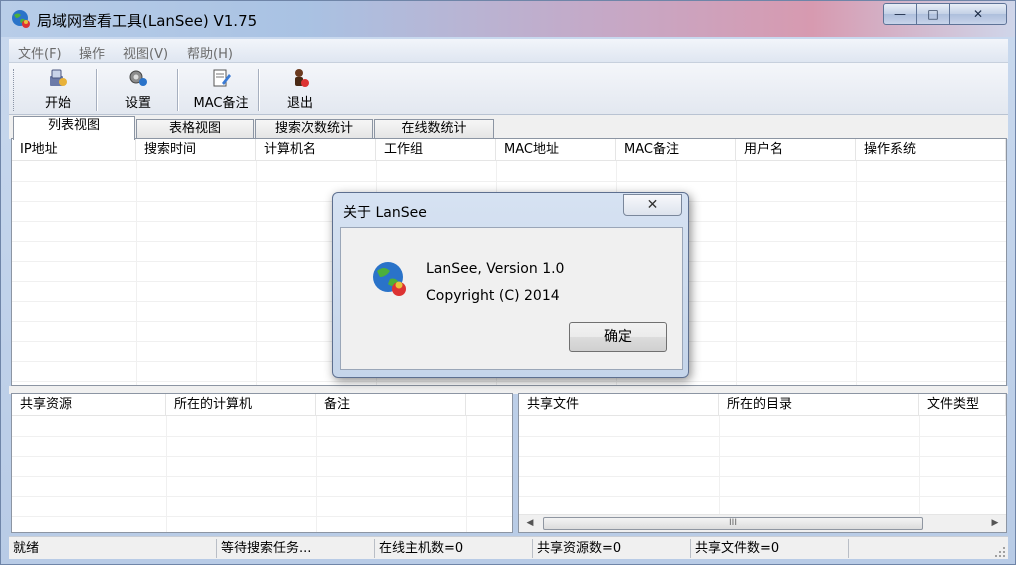 This screenshot has width=1016, height=565. Describe the element at coordinates (145, 52) in the screenshot. I see `menu-view: 视图(V)` at that location.